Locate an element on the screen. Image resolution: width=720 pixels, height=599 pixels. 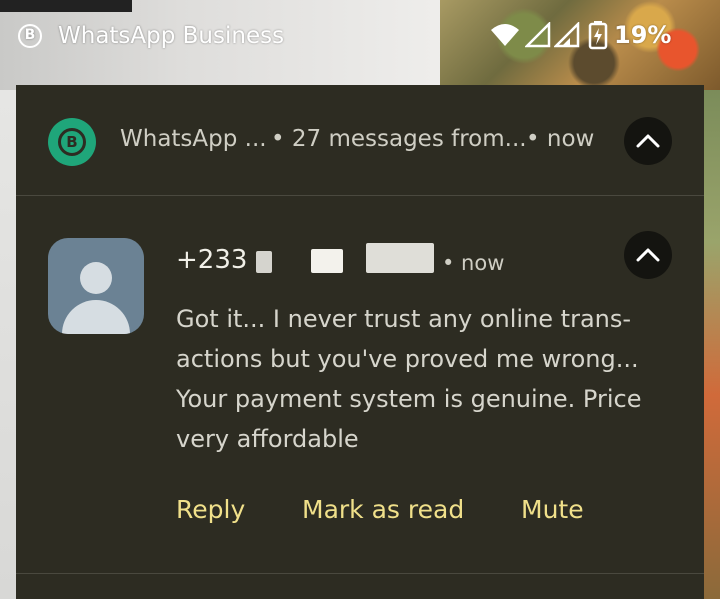
reply-button: Reply is located at coordinates (210, 509).